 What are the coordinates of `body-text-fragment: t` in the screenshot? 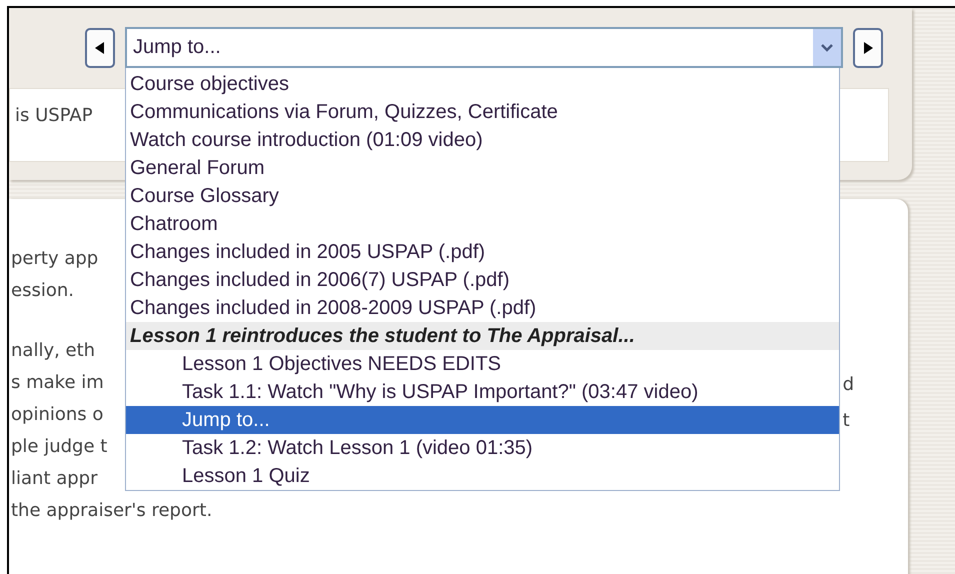 It's located at (846, 421).